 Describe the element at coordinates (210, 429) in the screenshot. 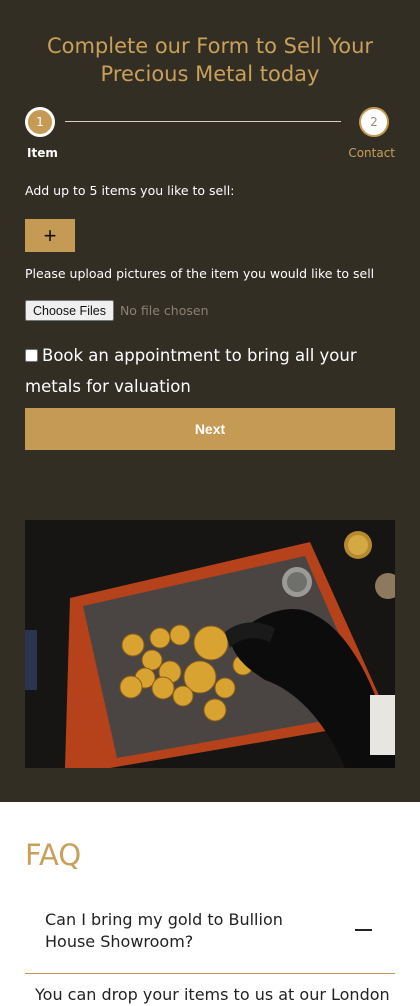

I see `next-button: Next` at that location.